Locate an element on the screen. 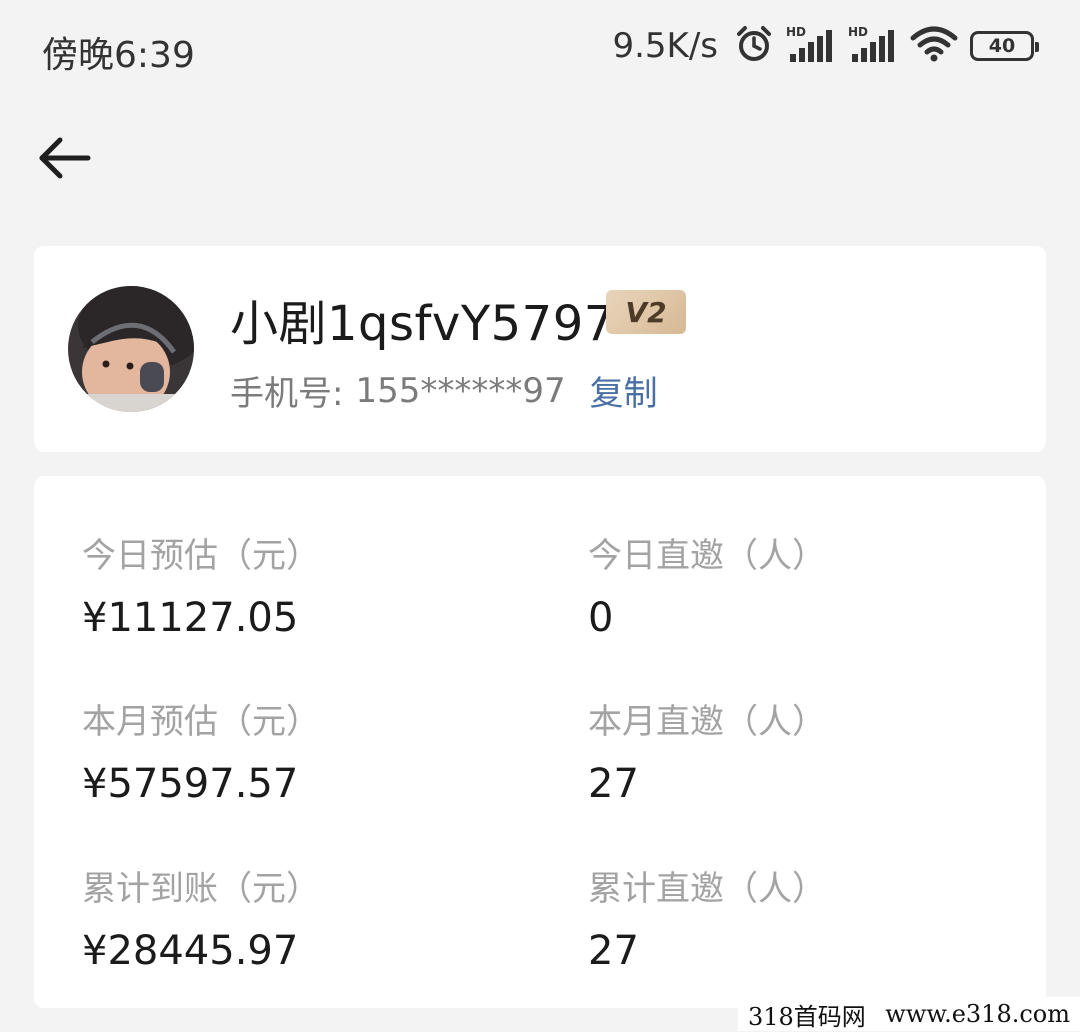 The image size is (1080, 1032). network-speed: 9.5K/s is located at coordinates (665, 46).